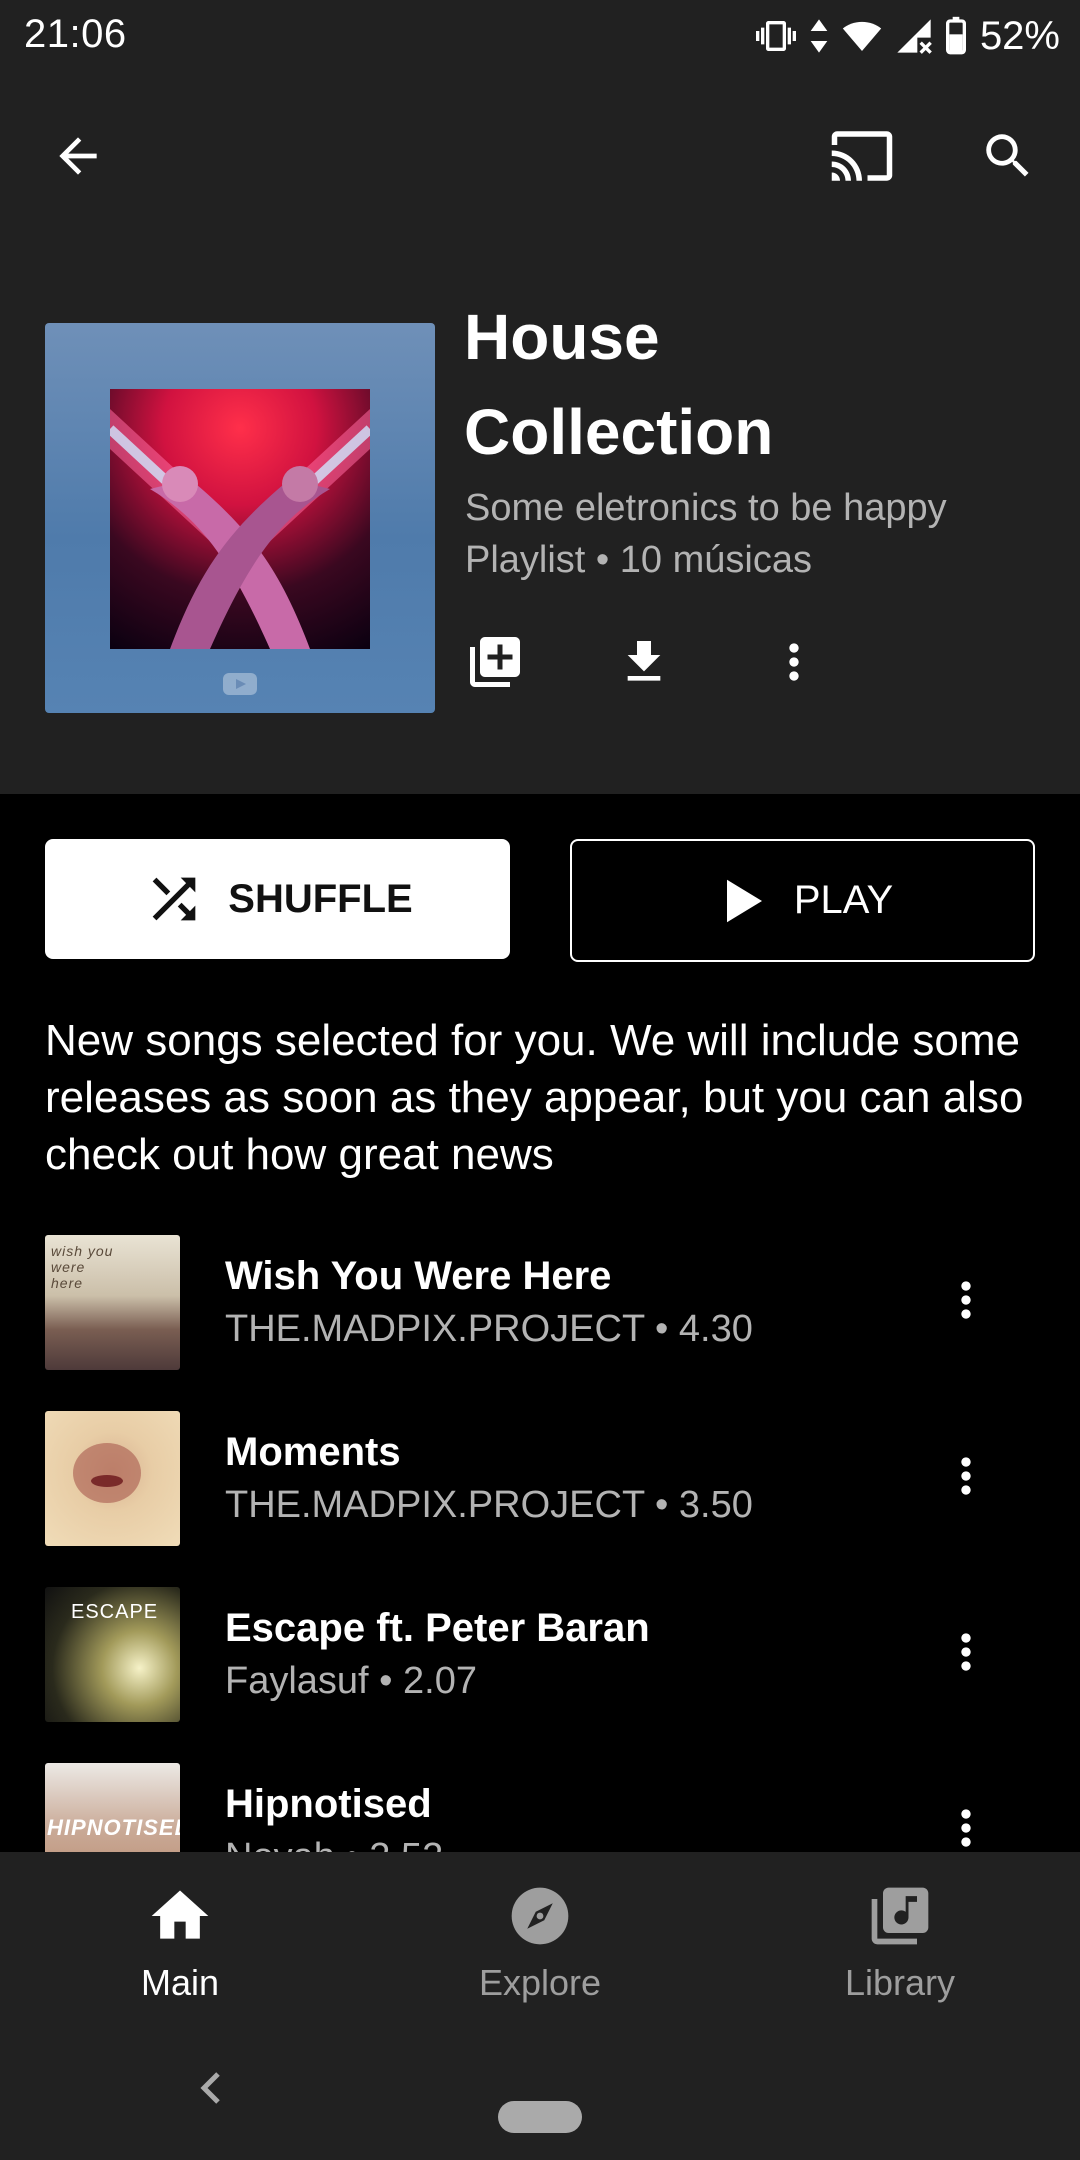 The height and width of the screenshot is (2160, 1080). I want to click on cast-button, so click(862, 156).